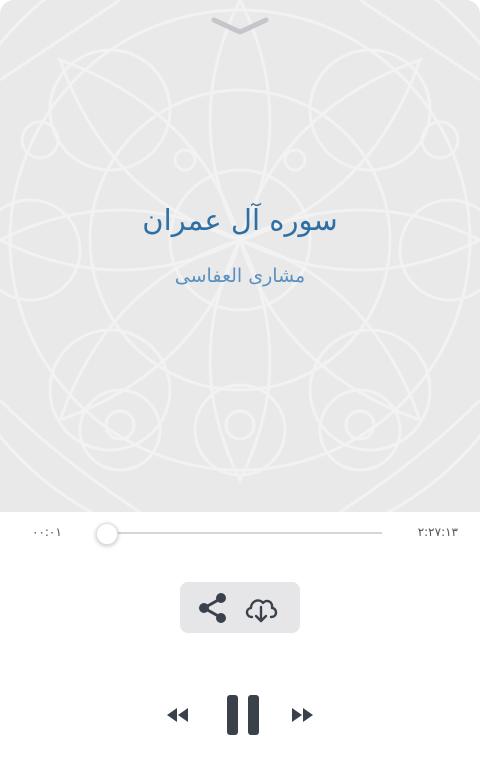 The height and width of the screenshot is (769, 480). Describe the element at coordinates (47, 532) in the screenshot. I see `current-time: ۰۰:۰۱` at that location.